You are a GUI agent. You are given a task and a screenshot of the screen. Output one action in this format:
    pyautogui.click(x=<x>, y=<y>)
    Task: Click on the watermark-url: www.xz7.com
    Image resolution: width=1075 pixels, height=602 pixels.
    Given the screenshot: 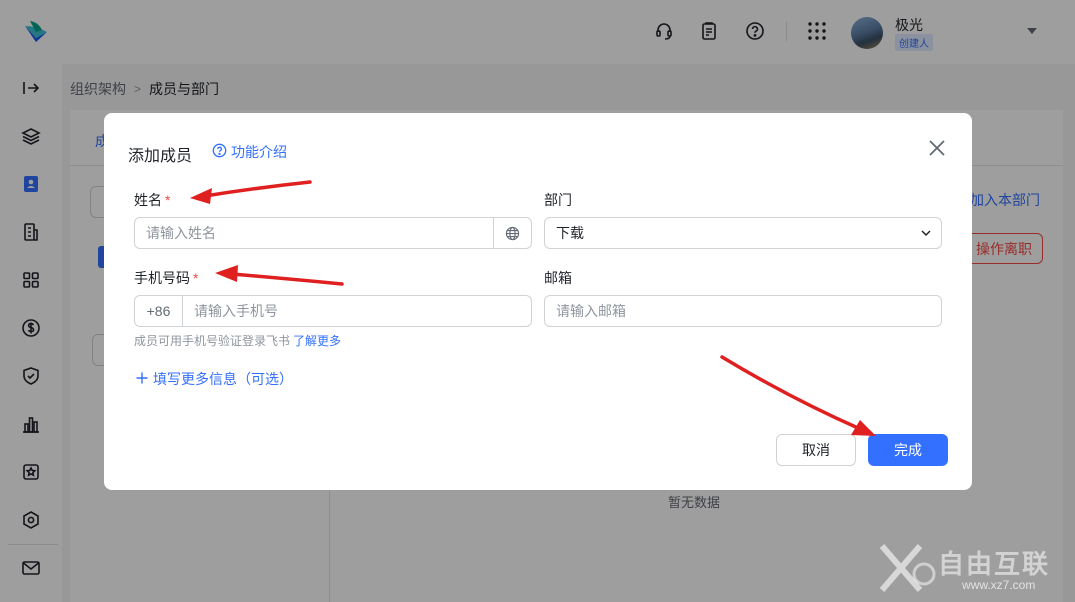 What is the action you would take?
    pyautogui.click(x=999, y=585)
    